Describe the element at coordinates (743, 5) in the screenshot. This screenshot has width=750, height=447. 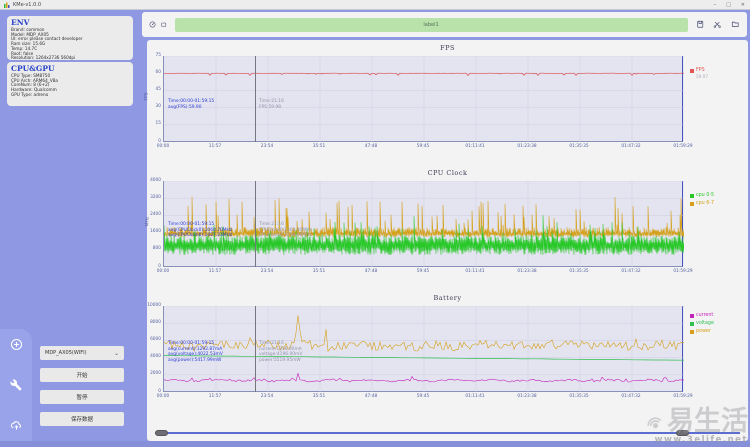
I see `close-button: ✕` at that location.